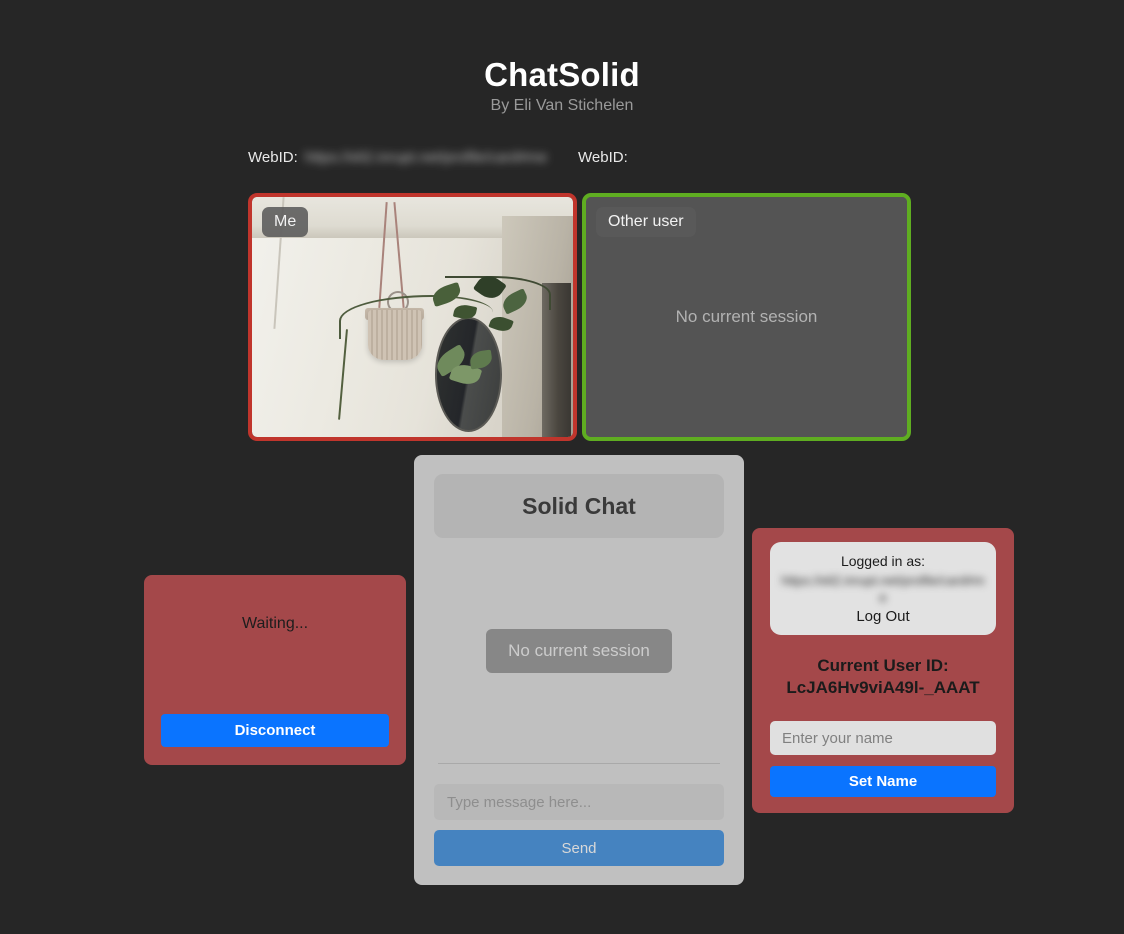 The image size is (1124, 934). I want to click on webid-peer-label: WebID:, so click(603, 157).